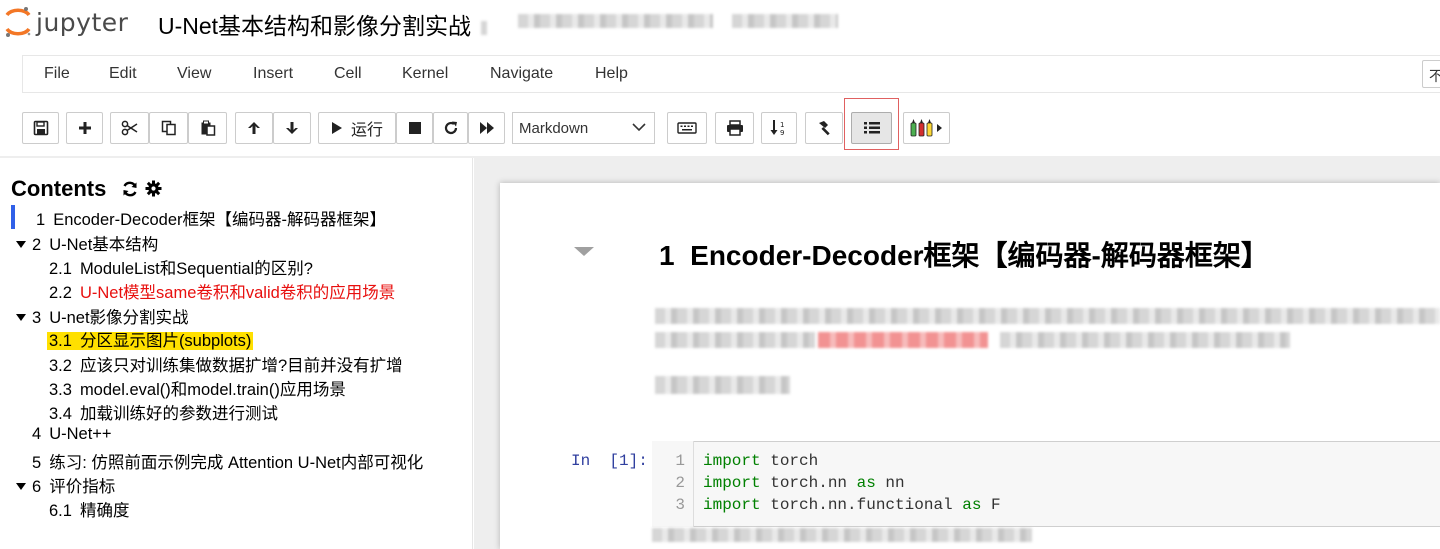 The width and height of the screenshot is (1440, 549). Describe the element at coordinates (808, 483) in the screenshot. I see `code-text: torch.nn` at that location.